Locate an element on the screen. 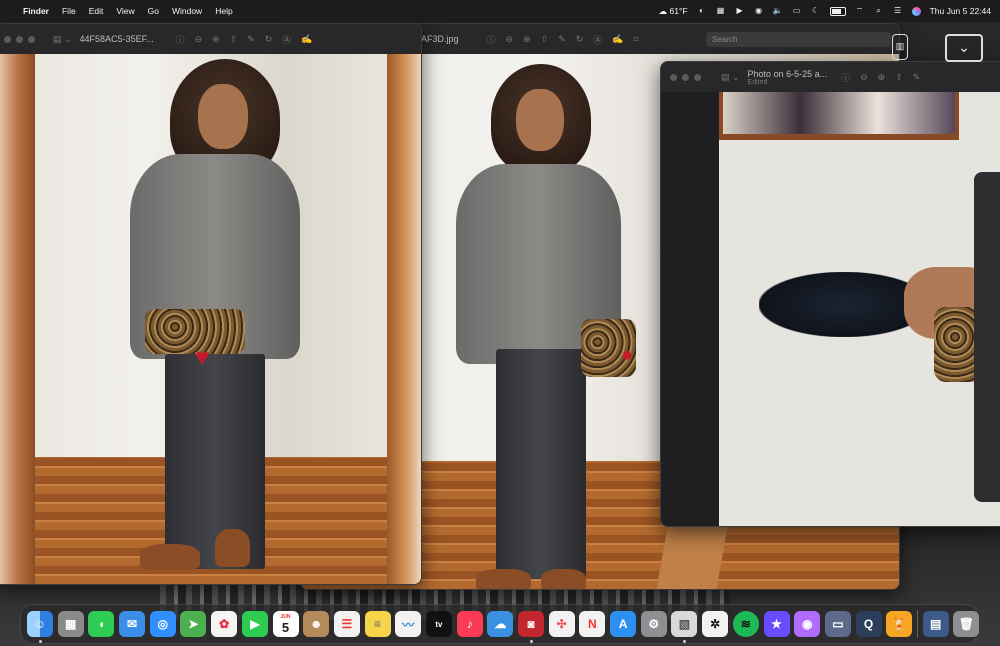 The width and height of the screenshot is (1000, 646). maps-icon: ➤ is located at coordinates (193, 624).